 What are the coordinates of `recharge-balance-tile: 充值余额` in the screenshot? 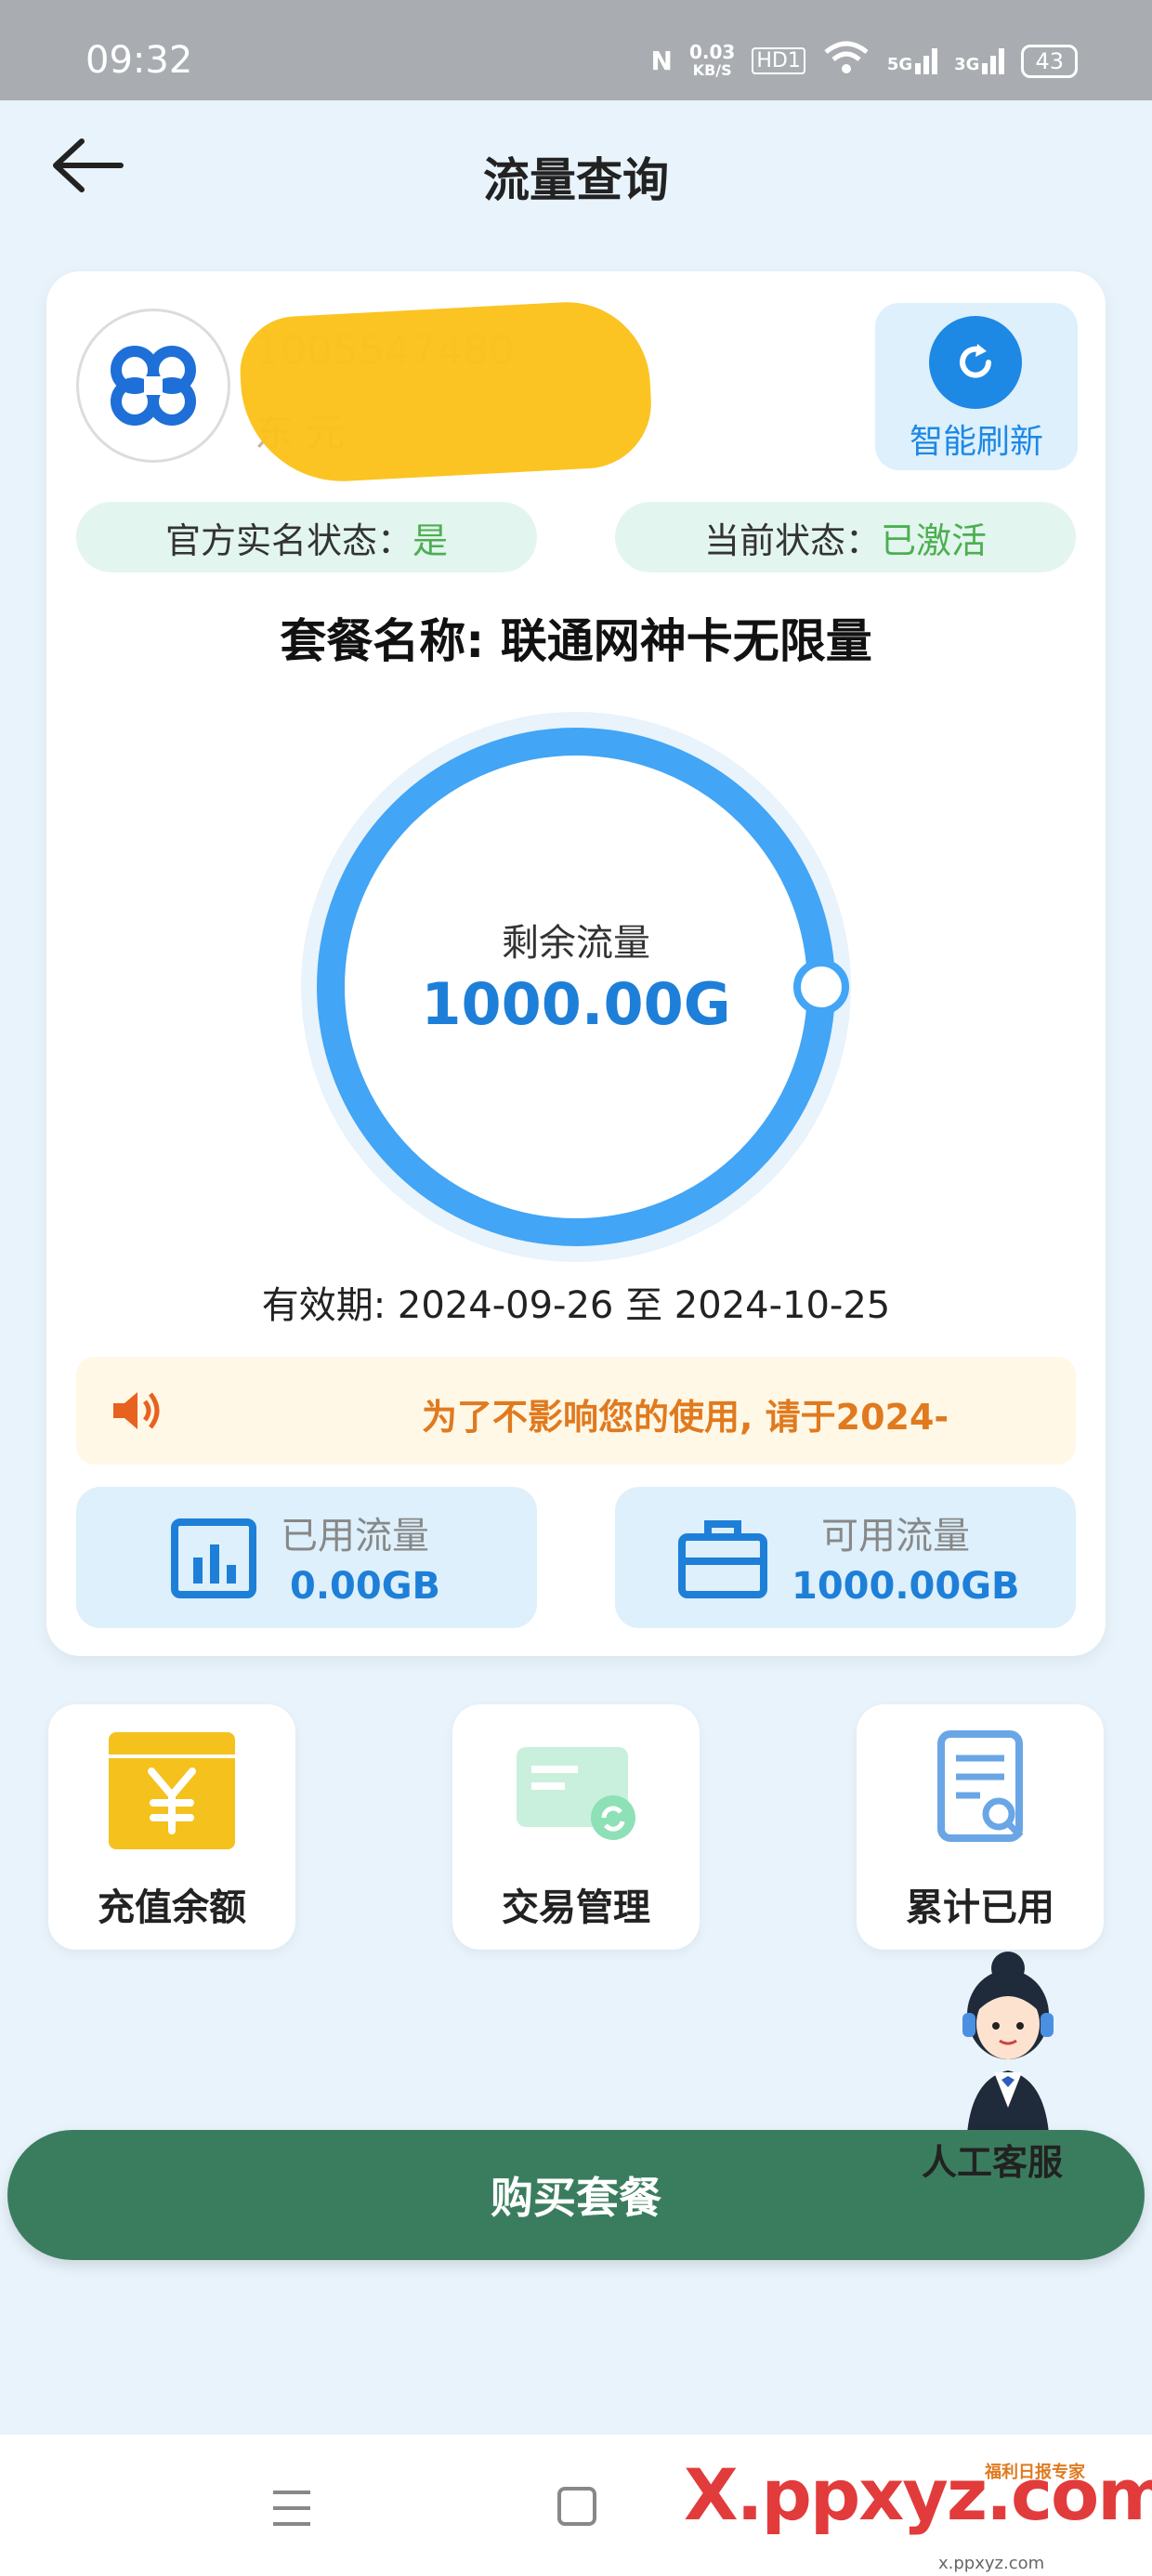 It's located at (171, 1827).